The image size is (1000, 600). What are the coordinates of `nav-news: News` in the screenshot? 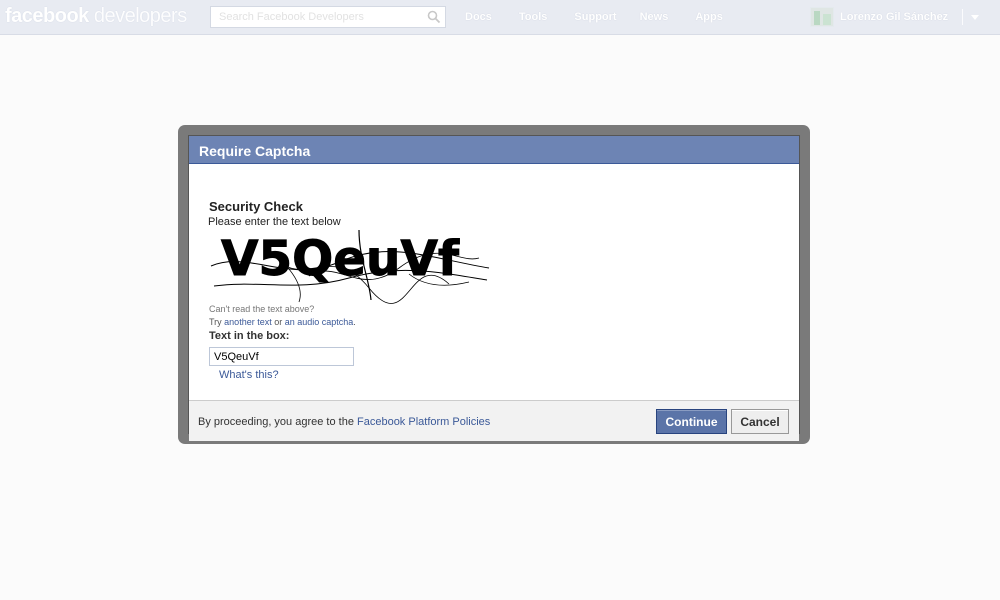 It's located at (654, 17).